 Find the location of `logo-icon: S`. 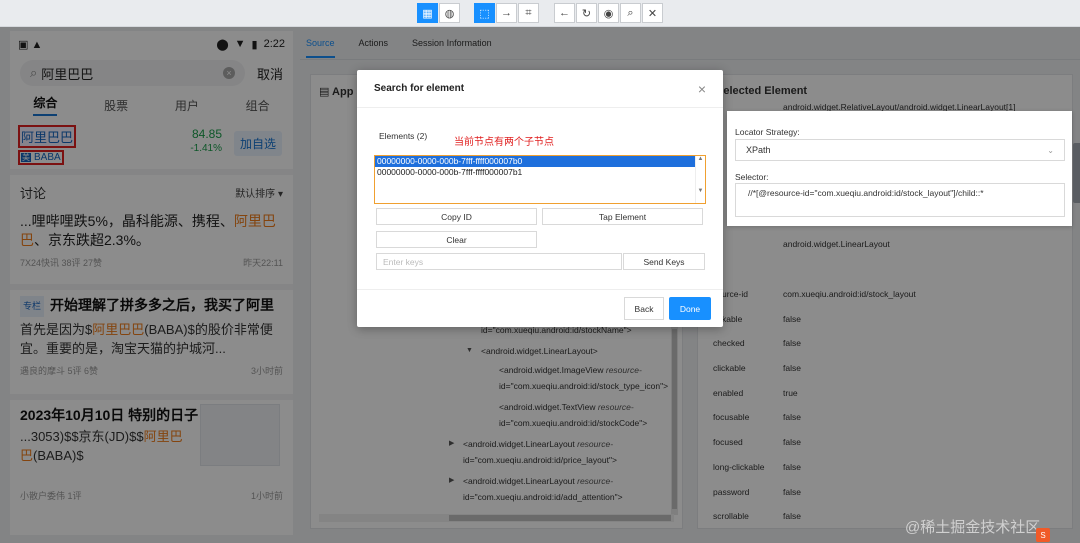

logo-icon: S is located at coordinates (1043, 535).